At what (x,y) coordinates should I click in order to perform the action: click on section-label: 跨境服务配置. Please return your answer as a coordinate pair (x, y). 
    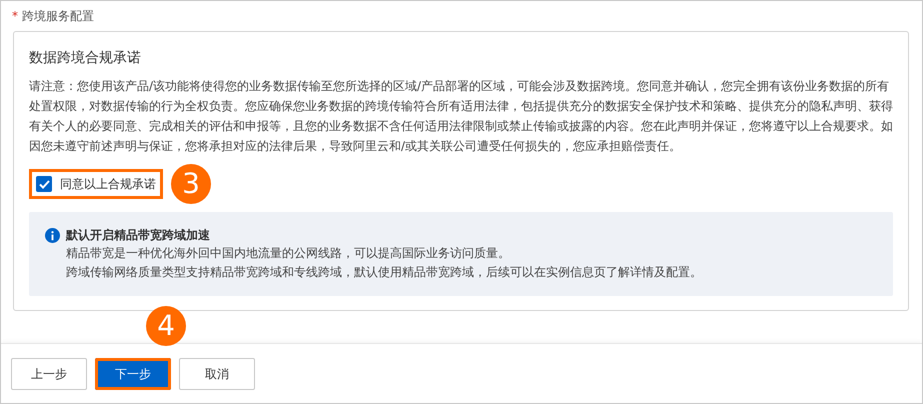
    Looking at the image, I should click on (58, 16).